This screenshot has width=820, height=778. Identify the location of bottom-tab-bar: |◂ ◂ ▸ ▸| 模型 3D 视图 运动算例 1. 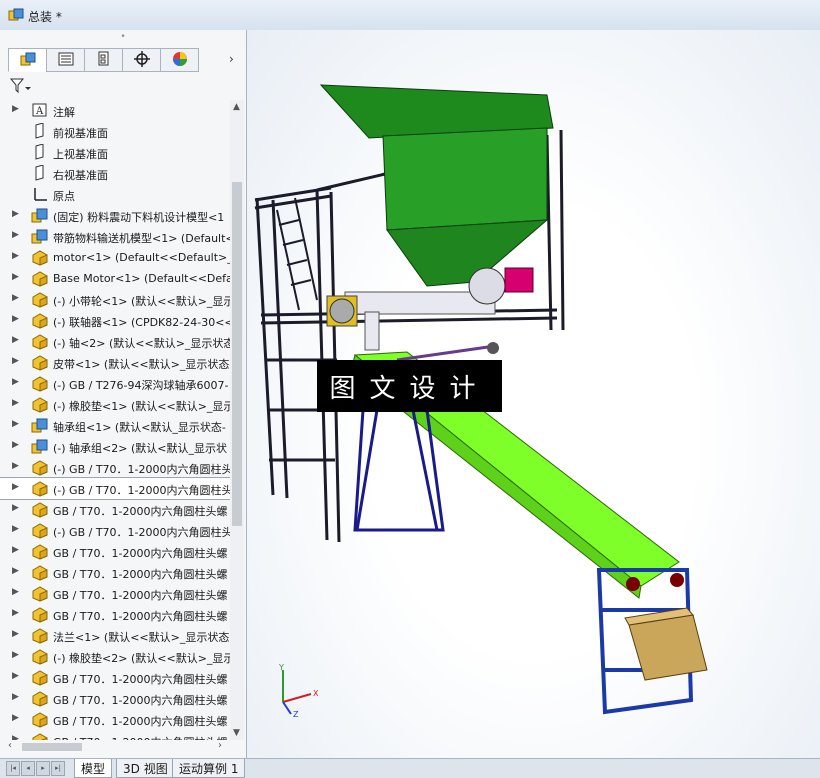
(410, 768).